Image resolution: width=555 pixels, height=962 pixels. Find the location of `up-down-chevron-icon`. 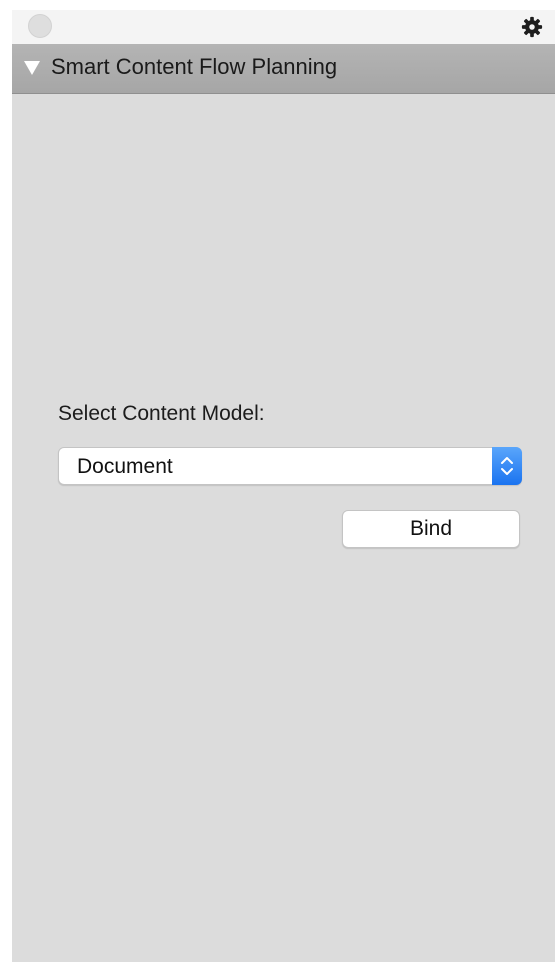

up-down-chevron-icon is located at coordinates (507, 466).